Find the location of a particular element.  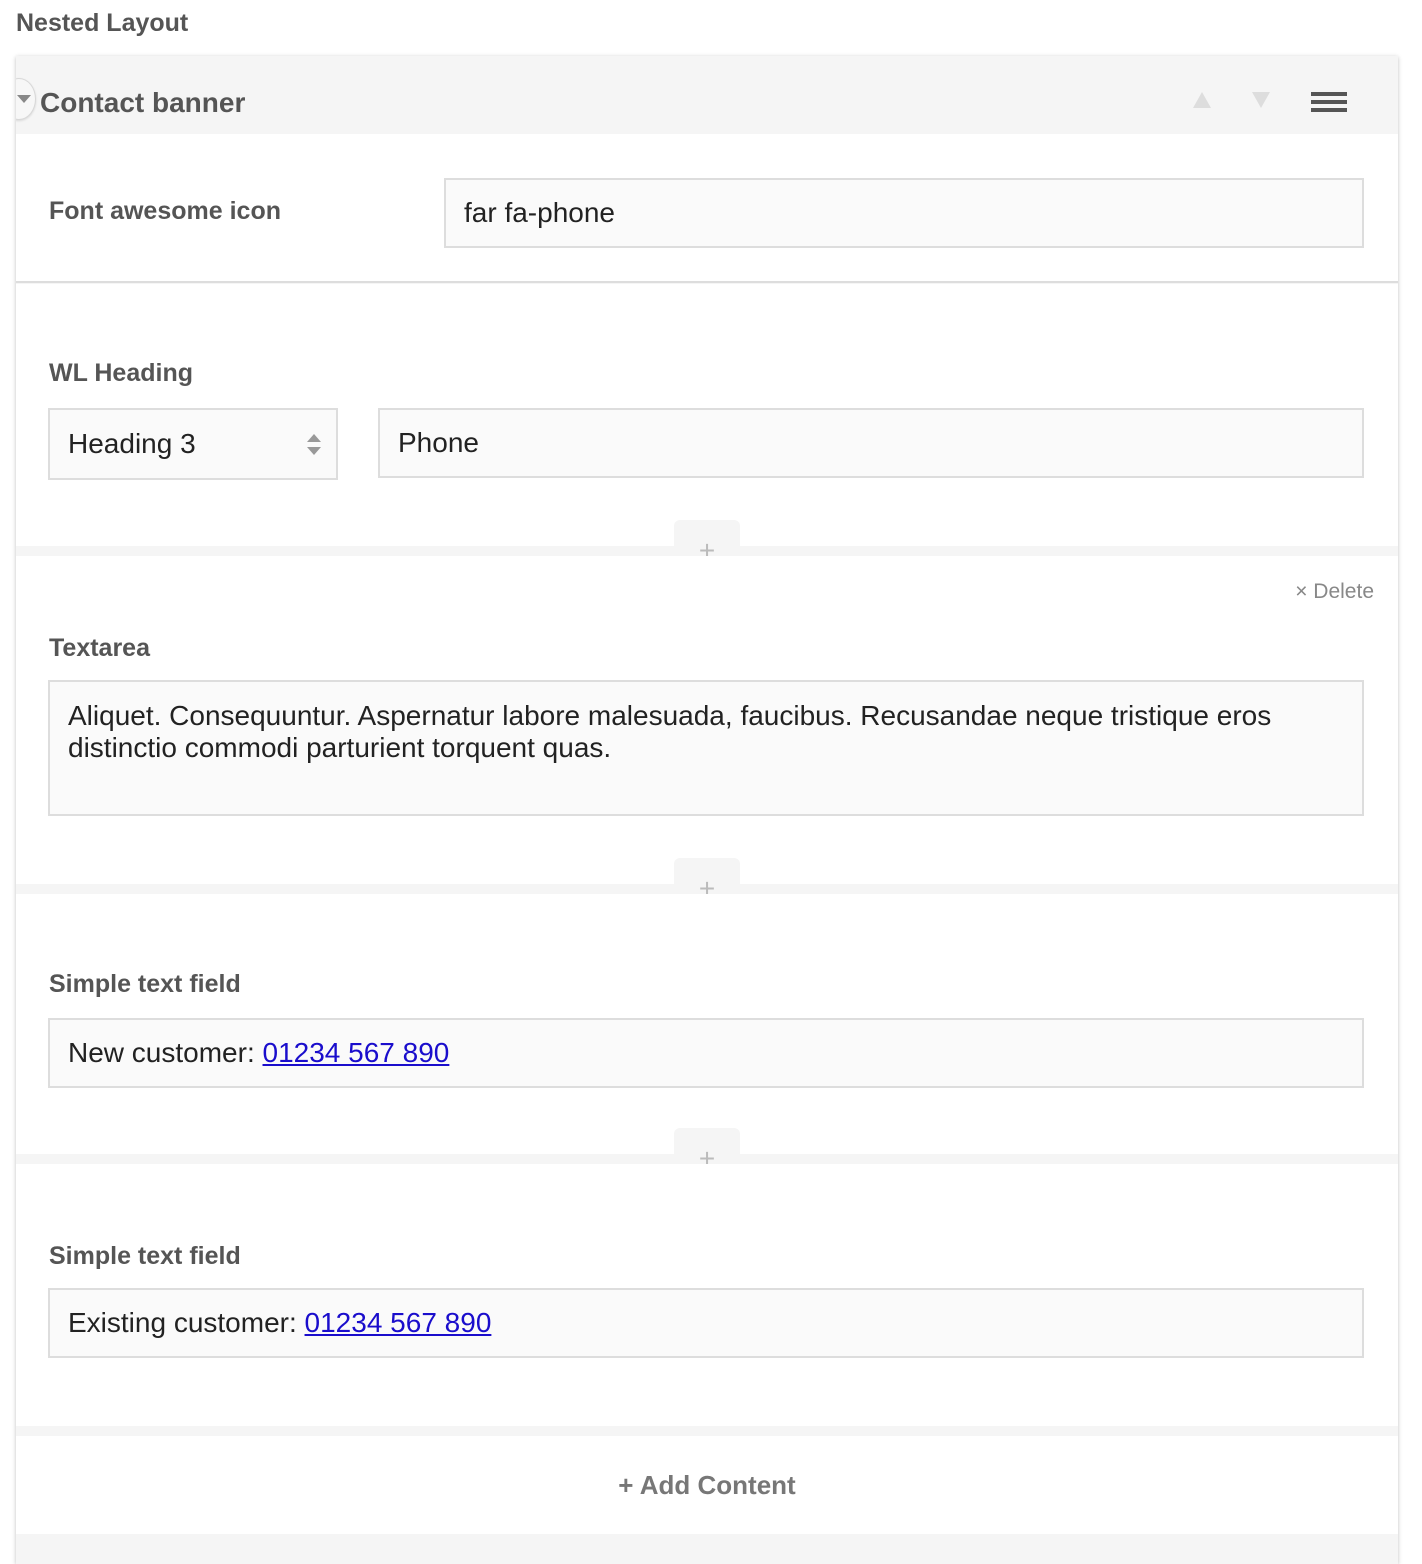

panel-header: Contact banner is located at coordinates (707, 95).